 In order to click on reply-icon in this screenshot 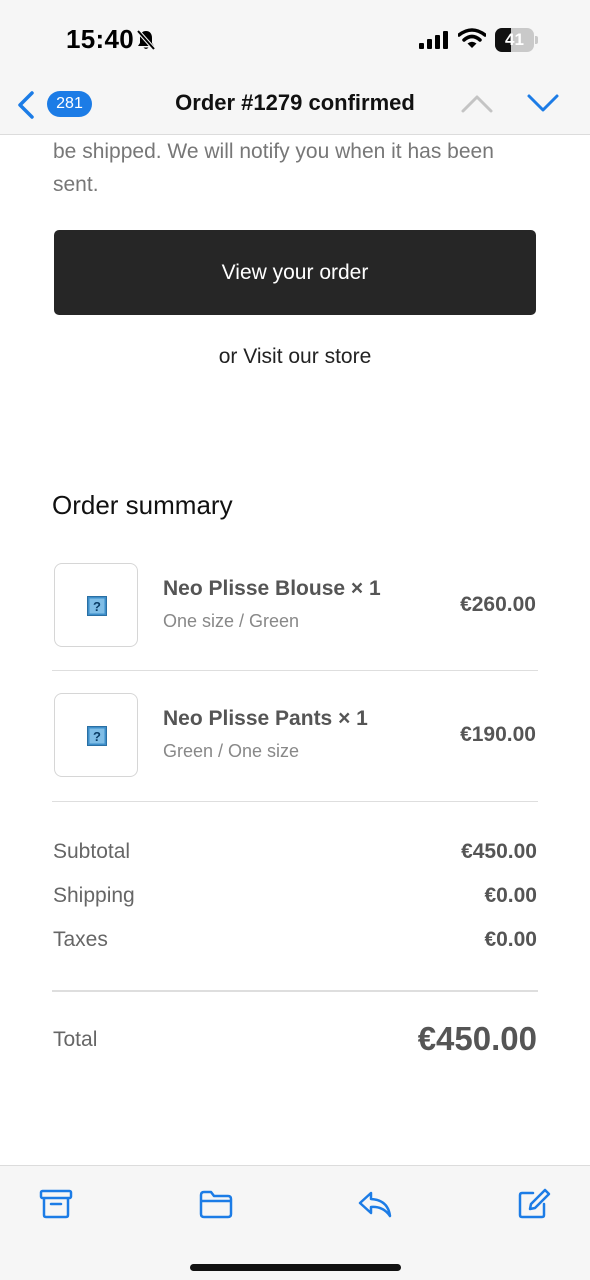, I will do `click(375, 1204)`.